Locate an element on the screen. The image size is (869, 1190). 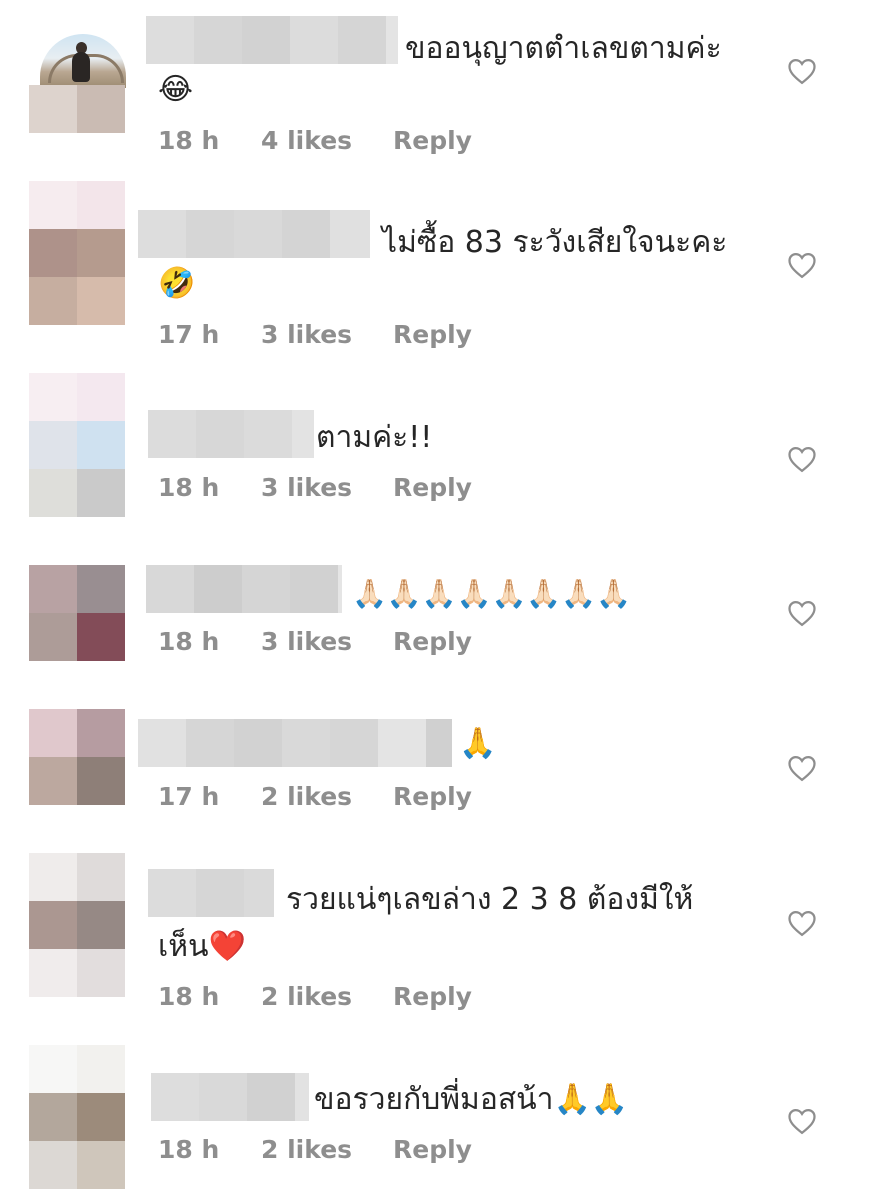
comment-text: ขออนุญาตตำเลขตามค่ะ is located at coordinates (563, 48).